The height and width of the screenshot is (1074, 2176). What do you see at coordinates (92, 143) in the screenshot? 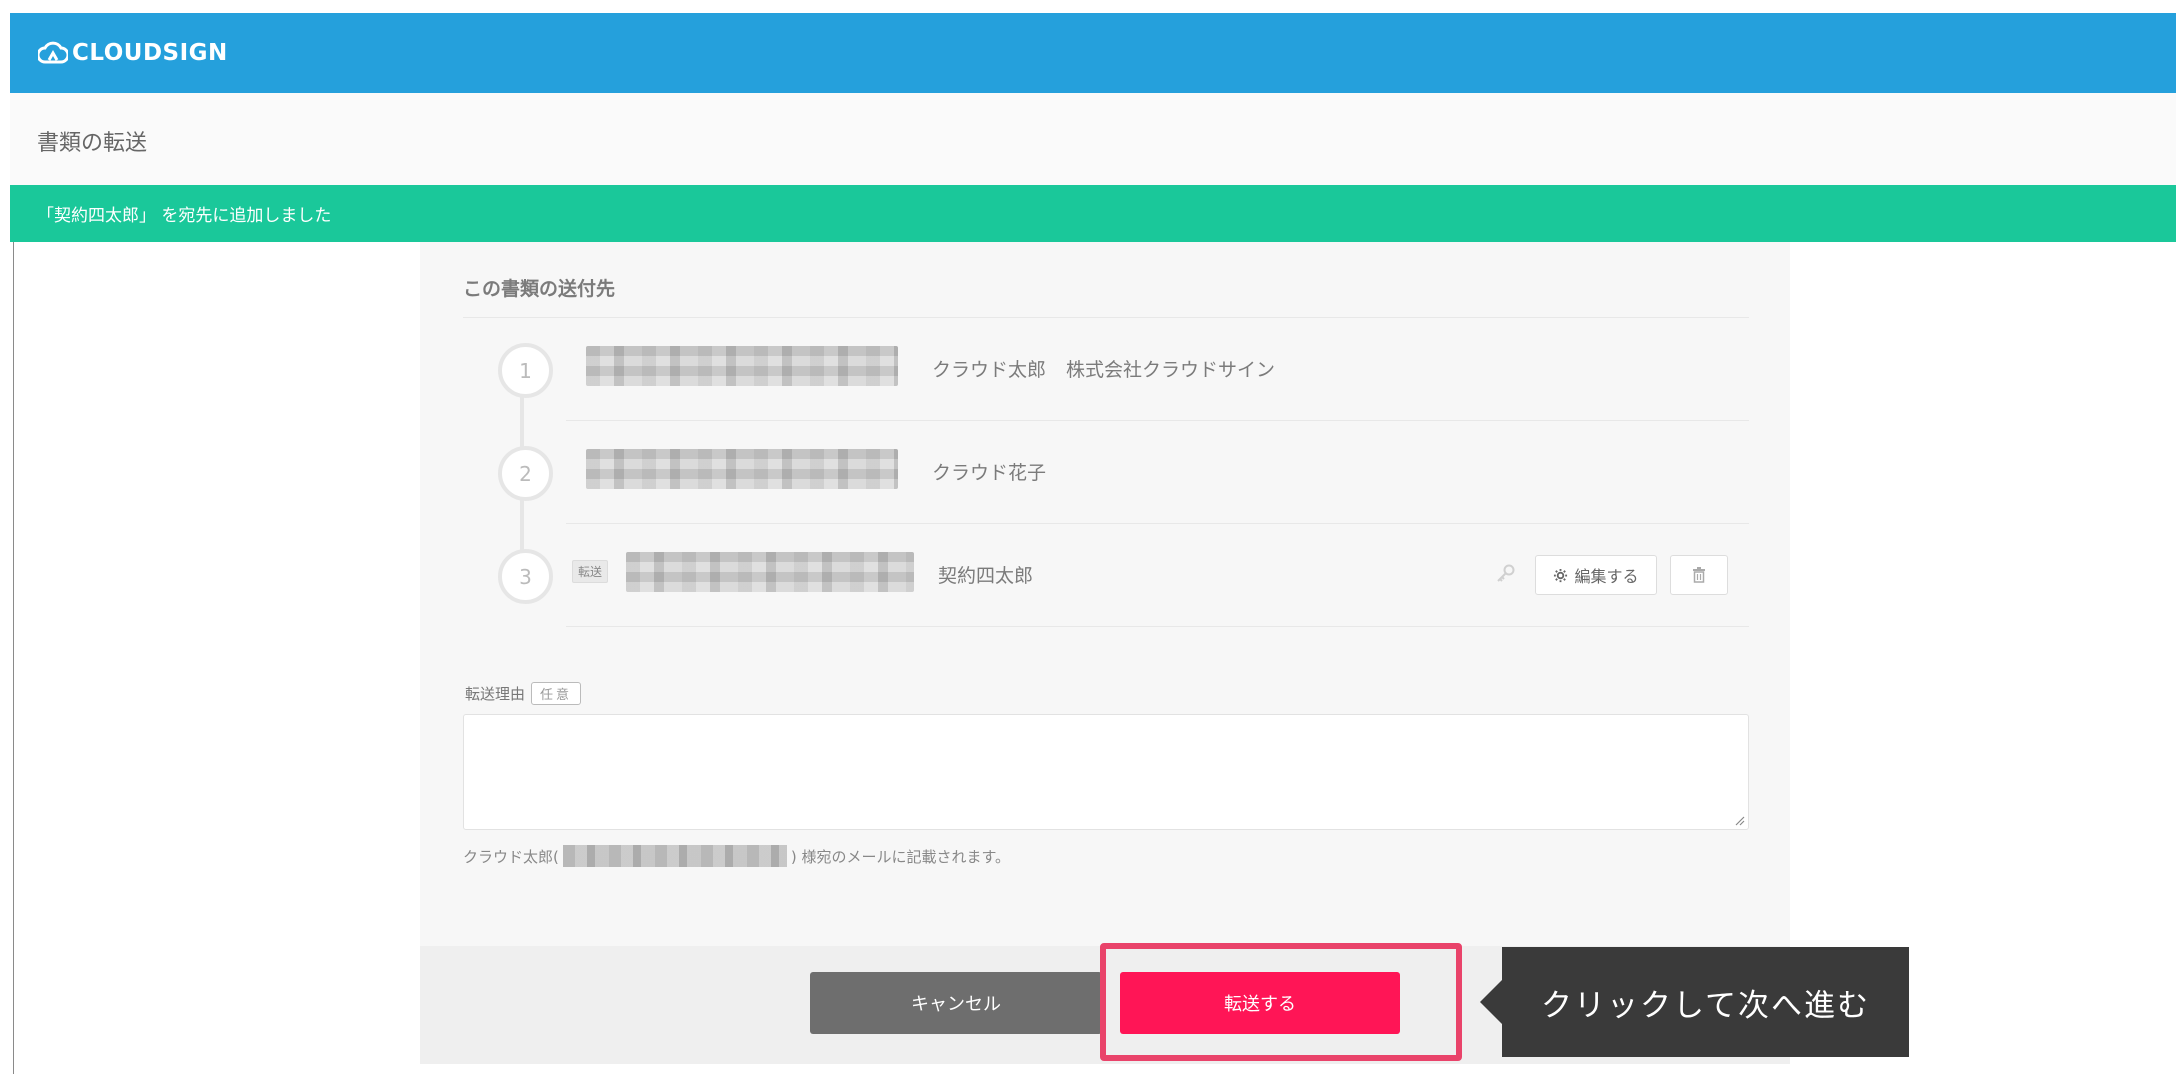
I see `page-title: 書類の転送` at bounding box center [92, 143].